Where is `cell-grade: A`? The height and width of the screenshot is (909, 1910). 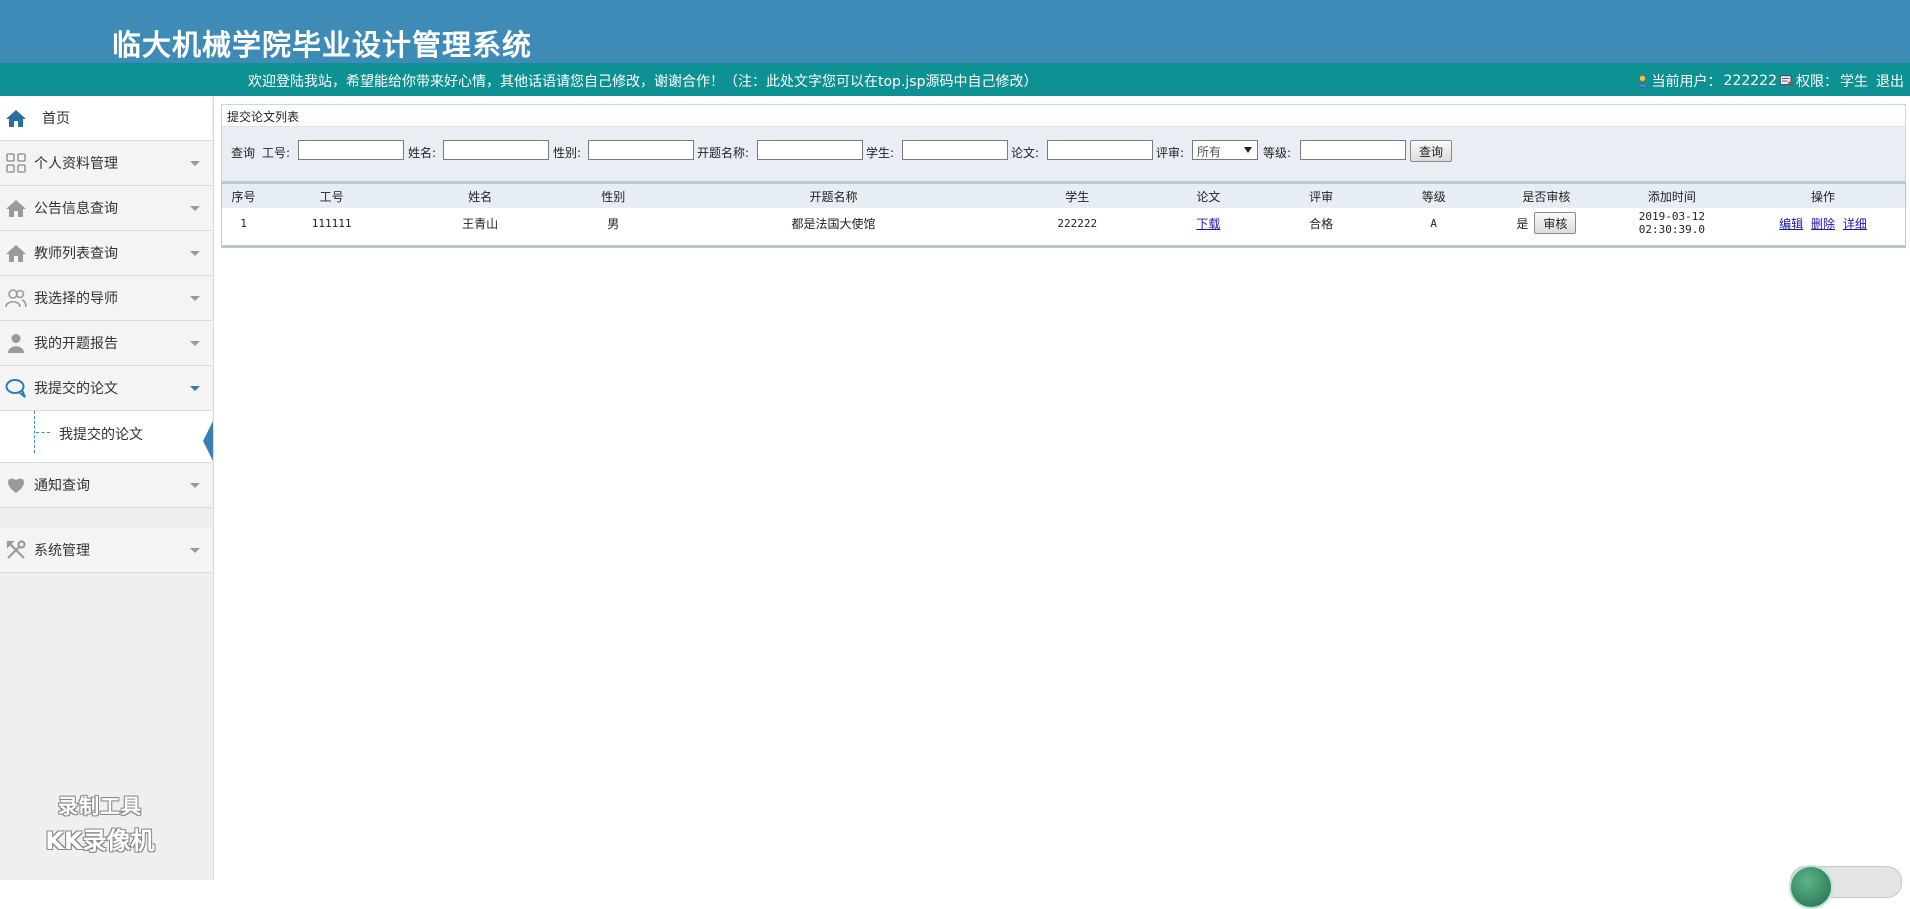 cell-grade: A is located at coordinates (1434, 223).